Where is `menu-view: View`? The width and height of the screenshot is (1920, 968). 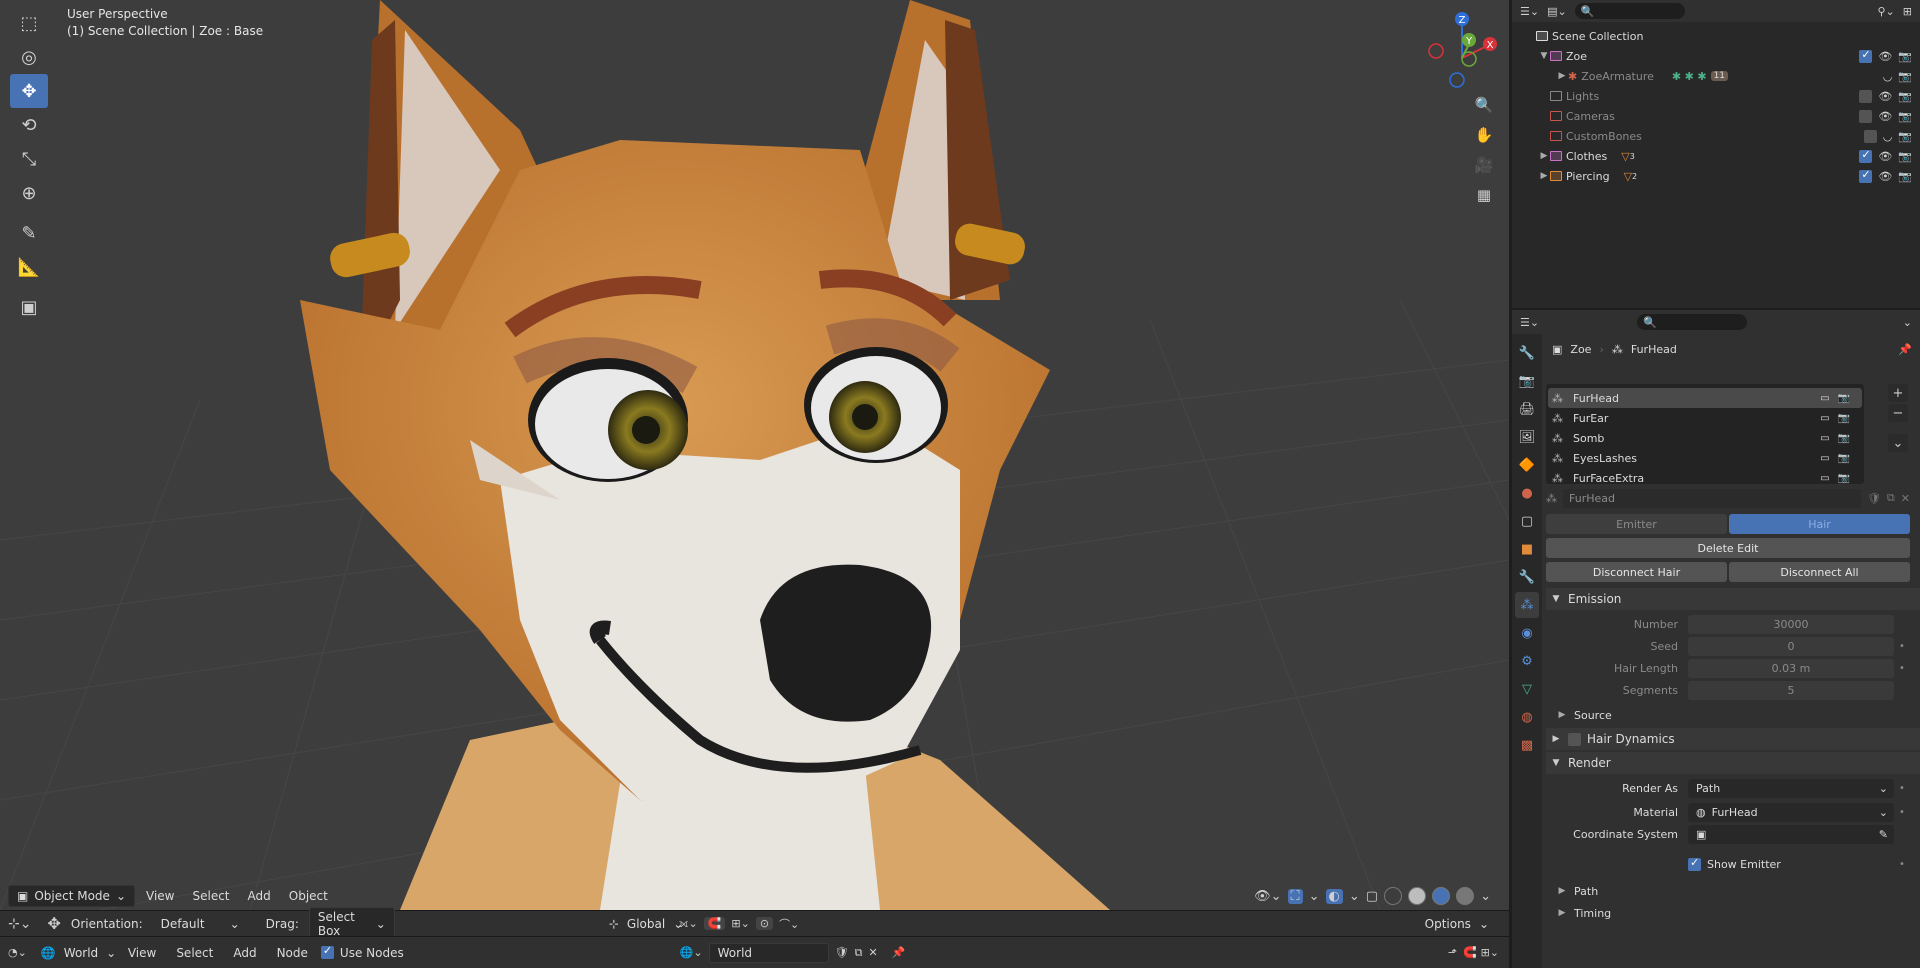 menu-view: View is located at coordinates (142, 953).